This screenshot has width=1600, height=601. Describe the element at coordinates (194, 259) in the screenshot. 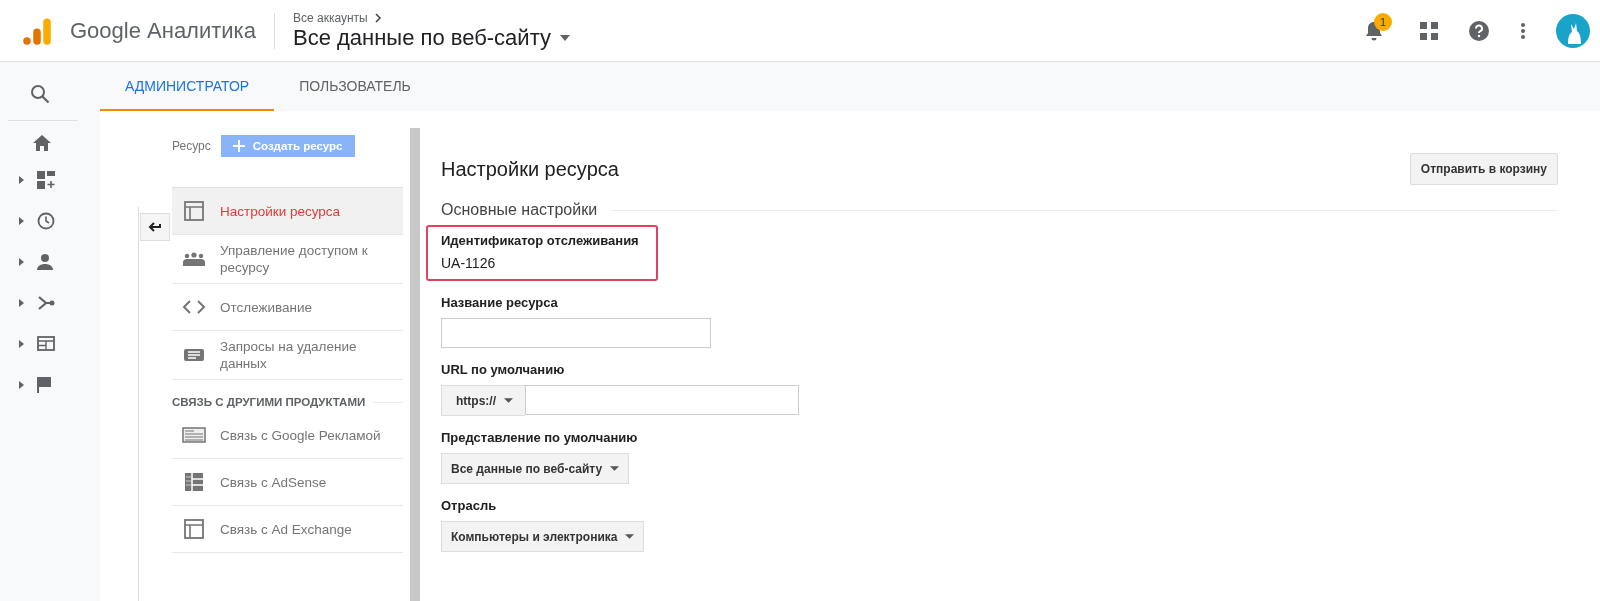

I see `people-icon` at that location.